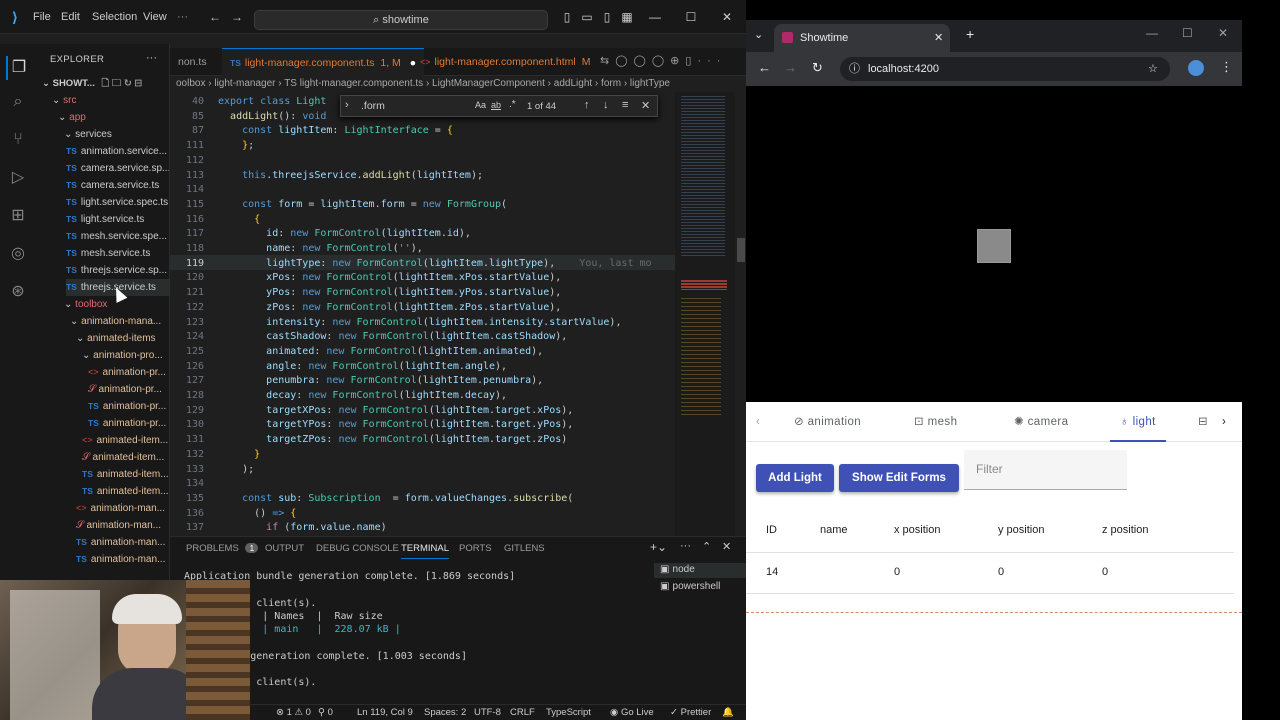  I want to click on tab-light: ♁ light, so click(1138, 422).